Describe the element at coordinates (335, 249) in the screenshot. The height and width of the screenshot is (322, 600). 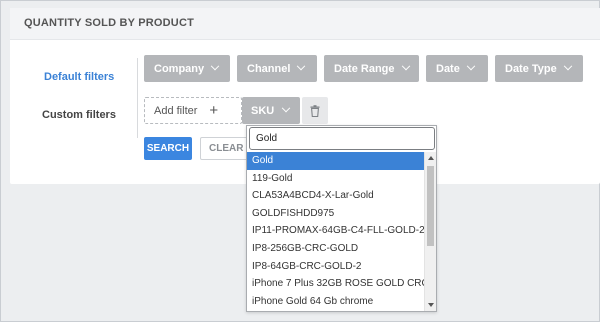
I see `sku-option: IP8-256GB-CRC-GOLD` at that location.